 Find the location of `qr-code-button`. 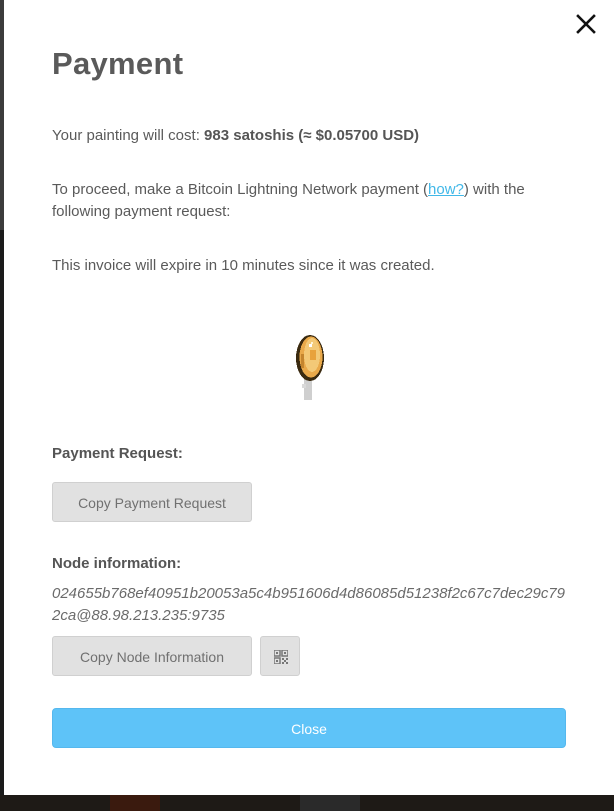

qr-code-button is located at coordinates (280, 656).